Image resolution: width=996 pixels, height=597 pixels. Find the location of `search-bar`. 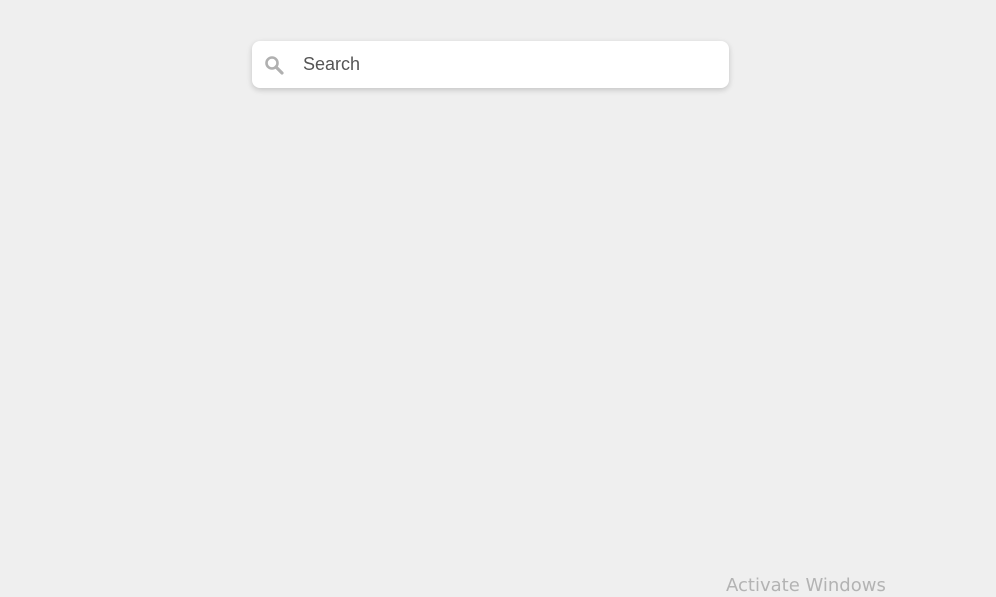

search-bar is located at coordinates (490, 64).